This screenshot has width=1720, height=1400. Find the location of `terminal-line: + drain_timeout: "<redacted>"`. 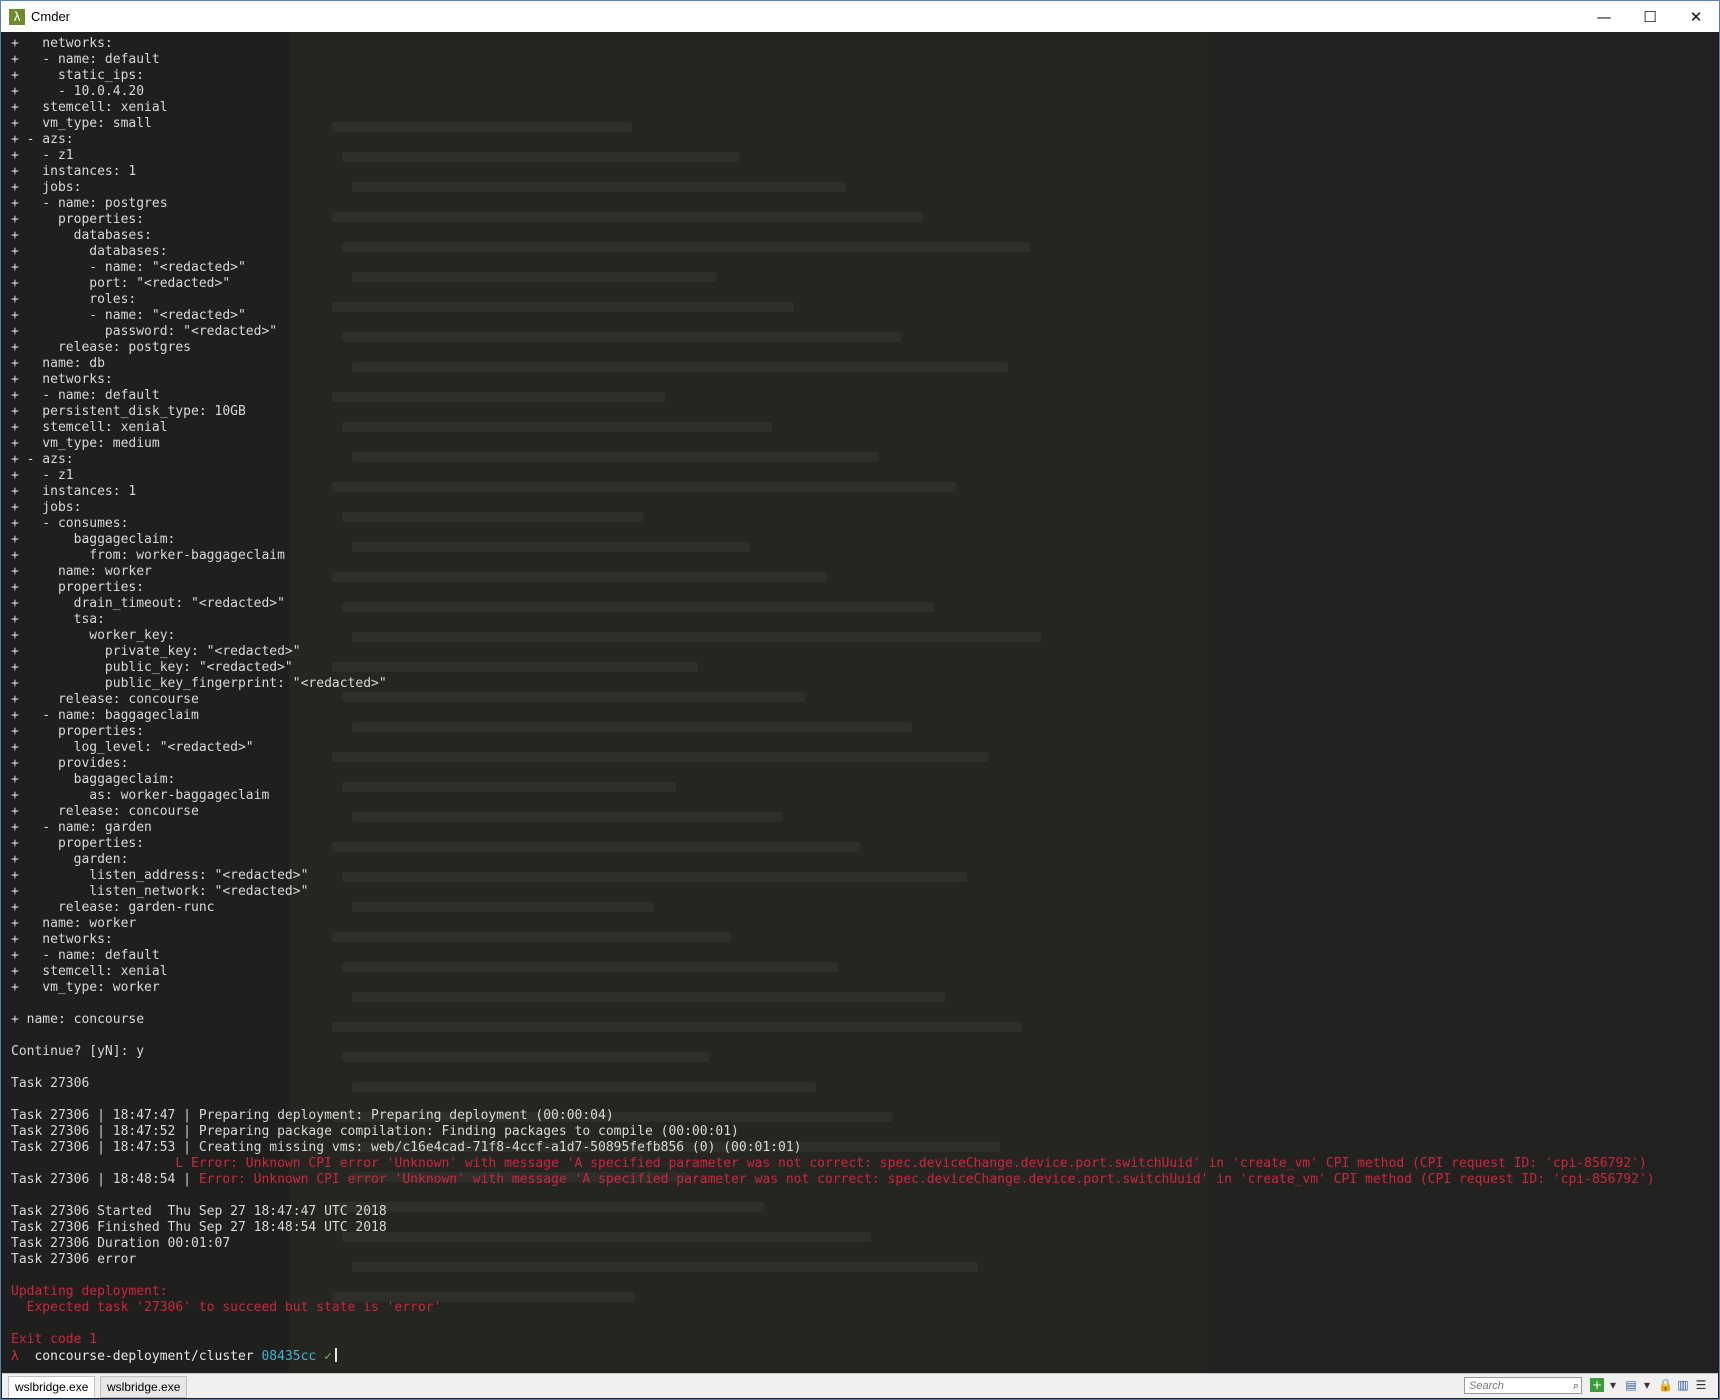

terminal-line: + drain_timeout: "<redacted>" is located at coordinates (833, 604).